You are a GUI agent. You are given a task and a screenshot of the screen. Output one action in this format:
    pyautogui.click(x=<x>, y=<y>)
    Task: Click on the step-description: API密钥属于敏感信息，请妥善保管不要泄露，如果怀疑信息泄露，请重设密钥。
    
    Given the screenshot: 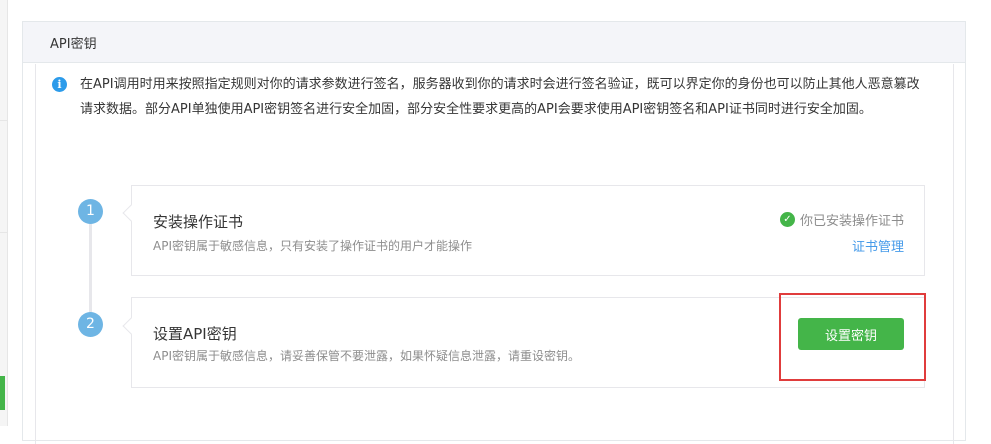 What is the action you would take?
    pyautogui.click(x=366, y=356)
    